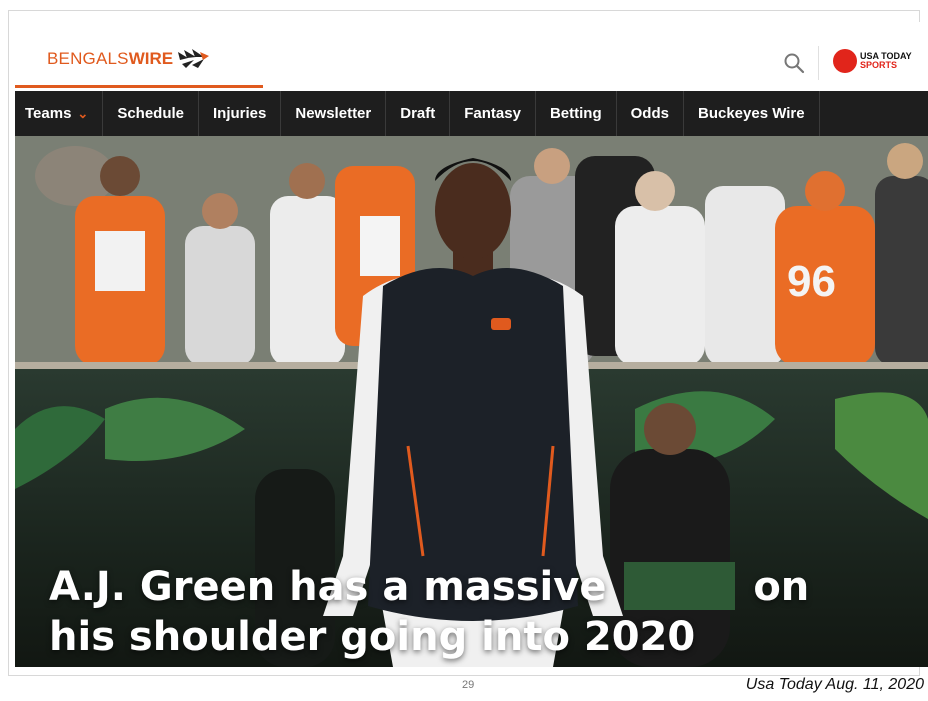 Image resolution: width=928 pixels, height=701 pixels. I want to click on slide-page-number: 29, so click(468, 685).